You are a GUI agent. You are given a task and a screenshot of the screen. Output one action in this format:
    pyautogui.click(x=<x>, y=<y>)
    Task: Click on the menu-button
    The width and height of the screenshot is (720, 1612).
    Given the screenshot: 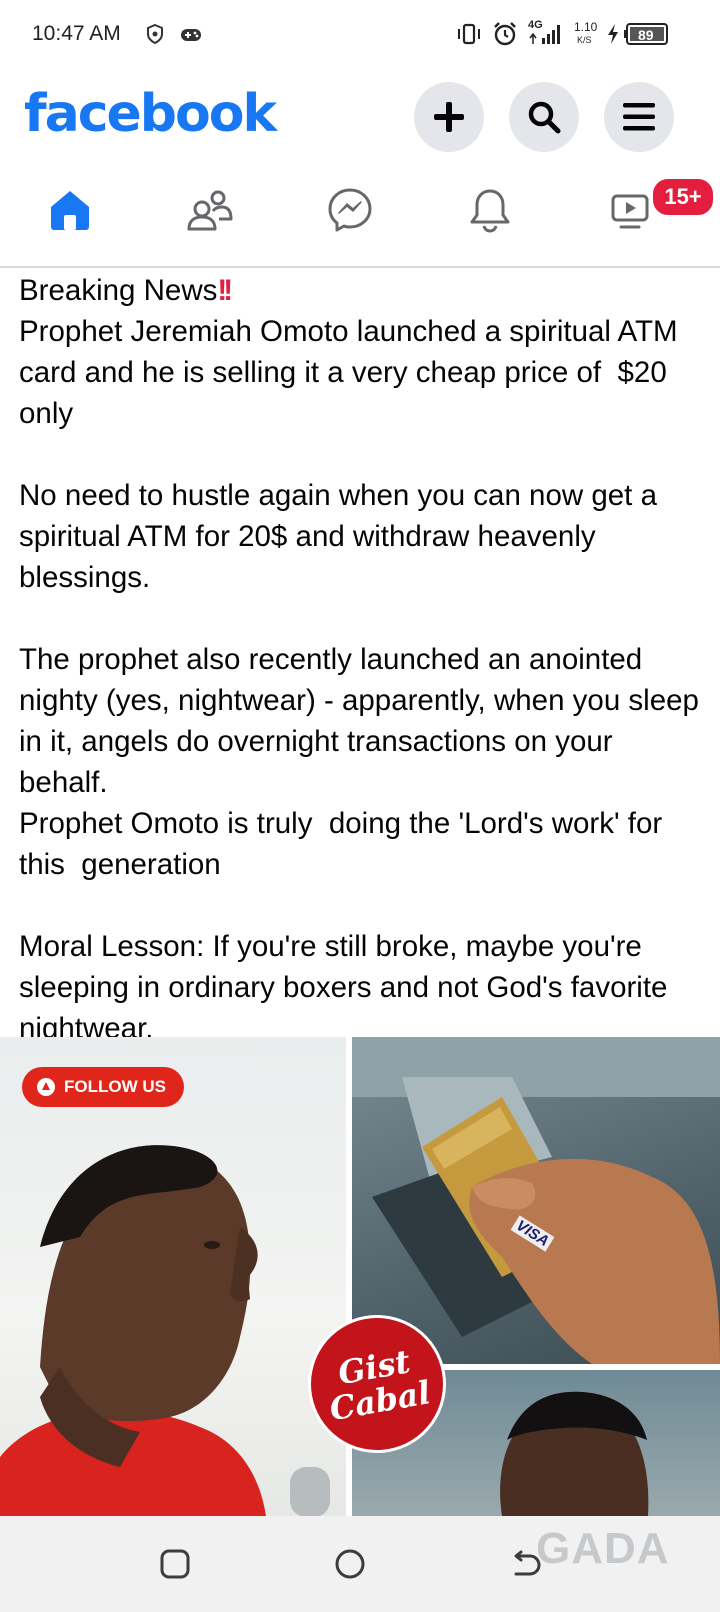 What is the action you would take?
    pyautogui.click(x=639, y=117)
    